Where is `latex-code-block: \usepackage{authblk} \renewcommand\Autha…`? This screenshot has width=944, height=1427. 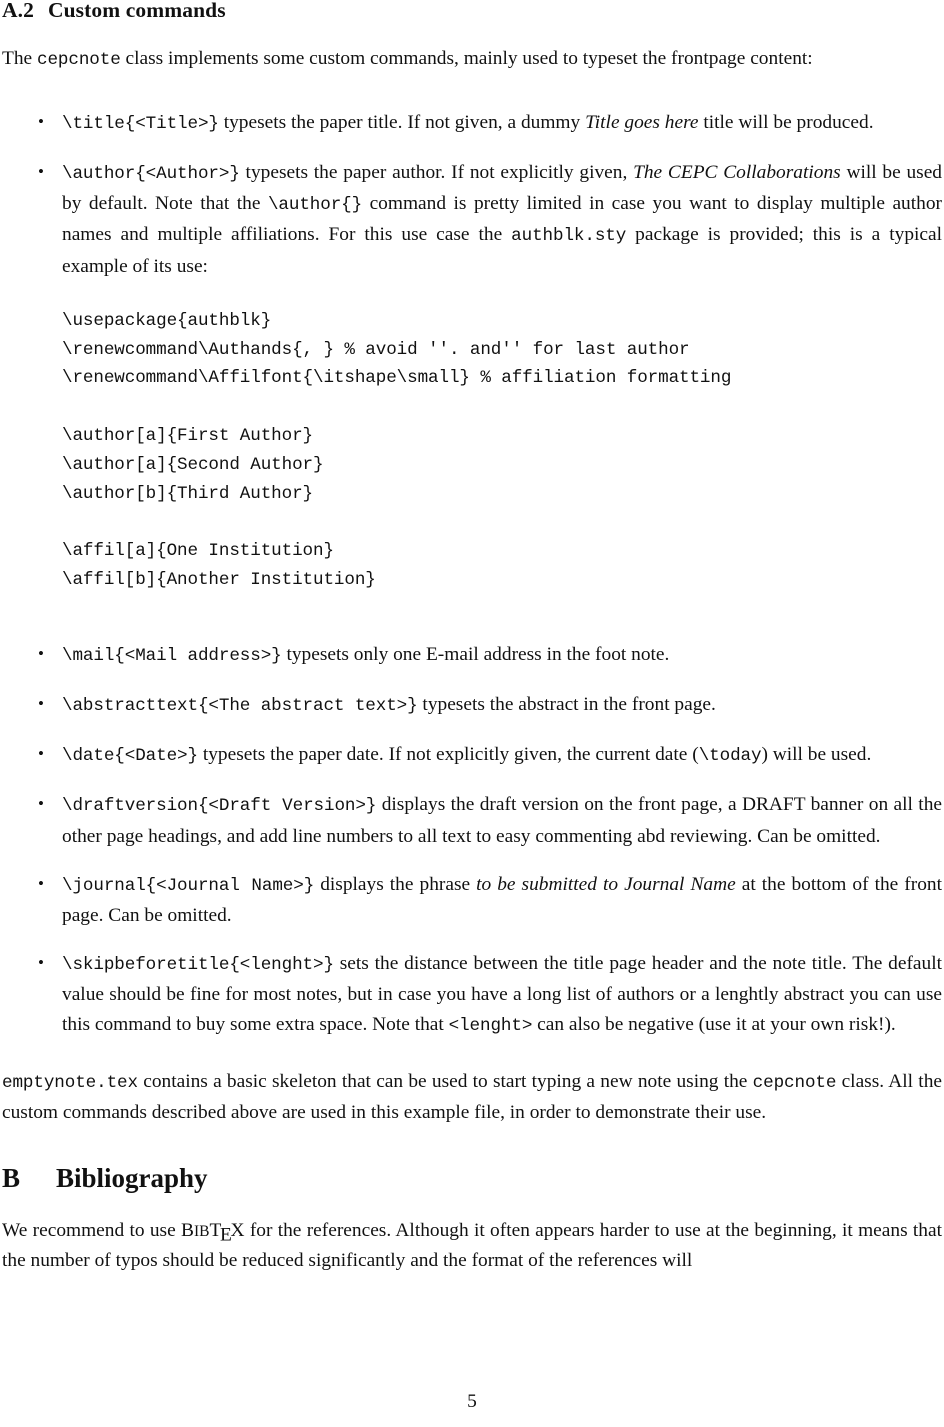
latex-code-block: \usepackage{authblk} \renewcommand\Autha… is located at coordinates (397, 450).